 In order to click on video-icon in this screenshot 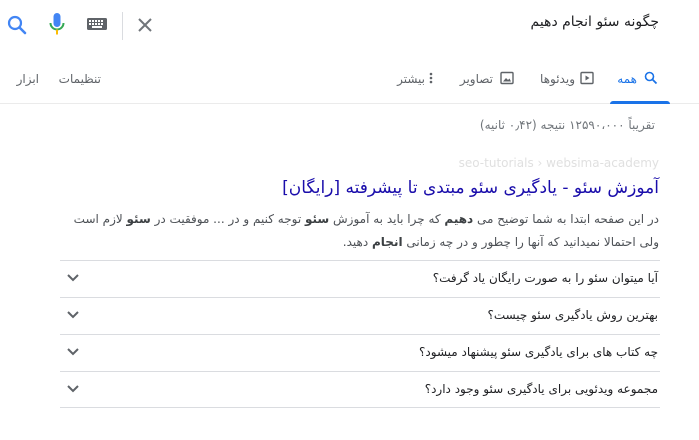, I will do `click(587, 78)`.